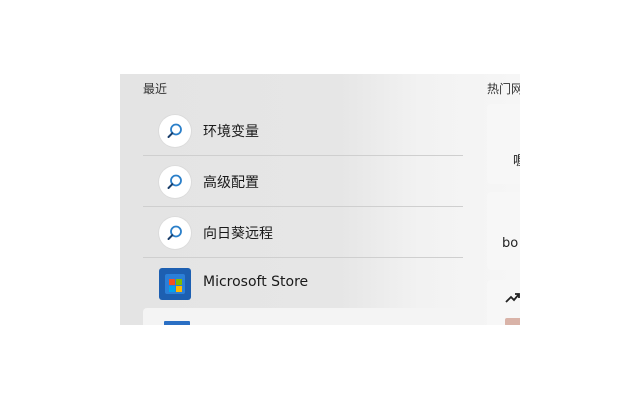  I want to click on app-icon, so click(177, 323).